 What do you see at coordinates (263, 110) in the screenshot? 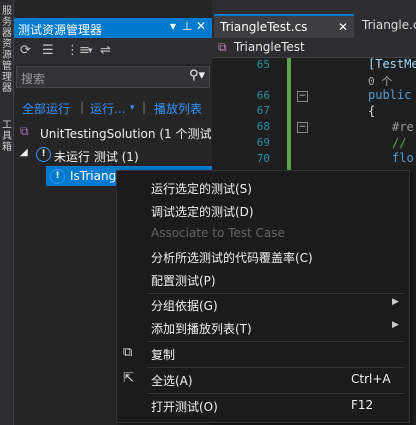
I see `line-number: 67` at bounding box center [263, 110].